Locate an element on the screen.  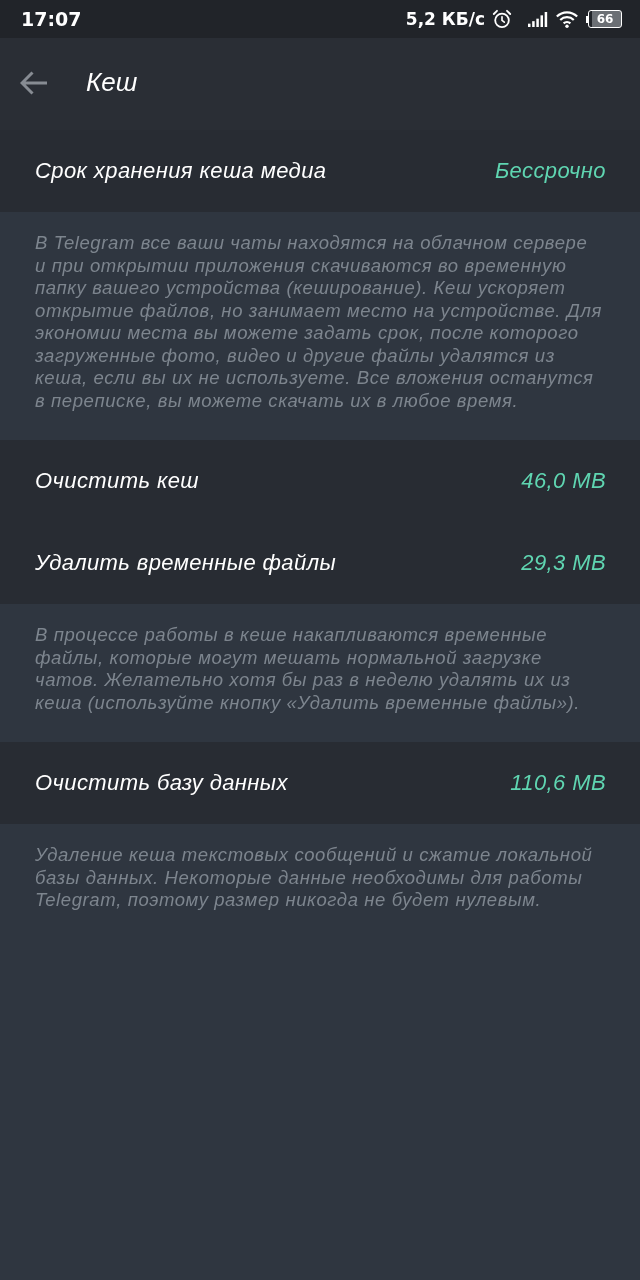
setting-label: Удалить временные файлы is located at coordinates (186, 563).